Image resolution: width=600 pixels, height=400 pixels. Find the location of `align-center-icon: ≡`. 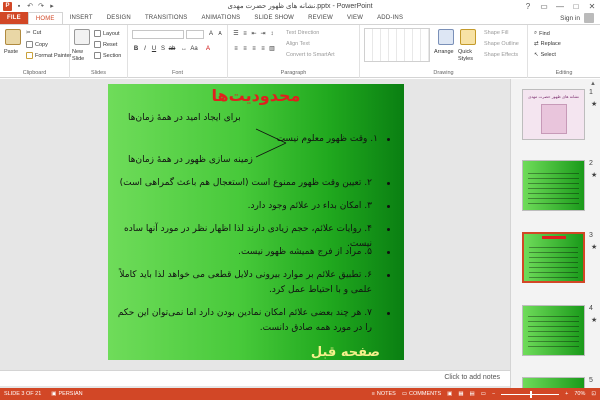

align-center-icon: ≡ is located at coordinates (245, 49).